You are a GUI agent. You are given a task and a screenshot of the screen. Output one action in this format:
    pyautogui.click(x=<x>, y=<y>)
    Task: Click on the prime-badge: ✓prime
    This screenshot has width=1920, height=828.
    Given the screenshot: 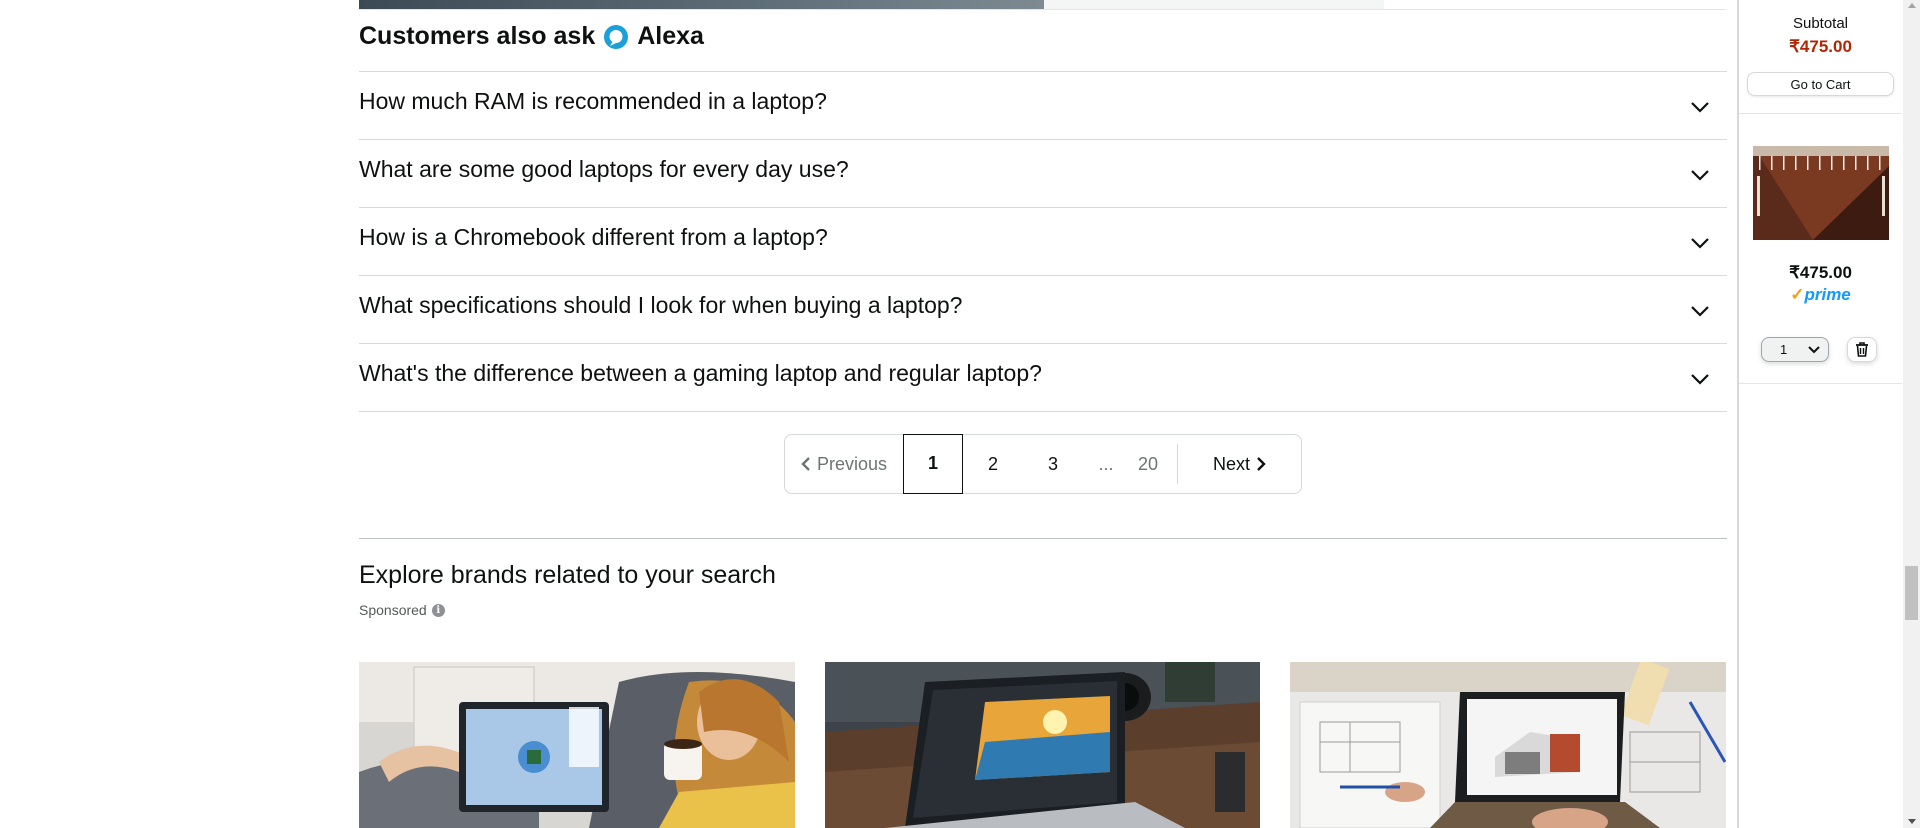 What is the action you would take?
    pyautogui.click(x=1820, y=295)
    